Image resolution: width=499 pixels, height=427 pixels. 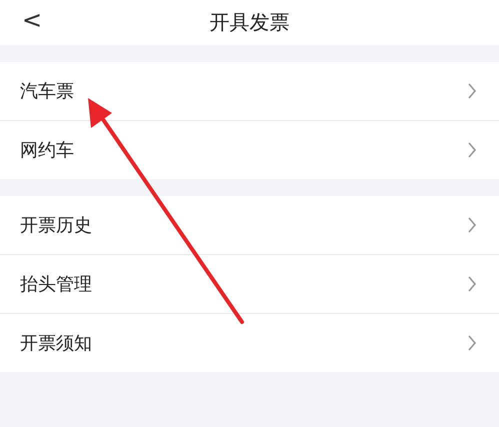 What do you see at coordinates (56, 225) in the screenshot?
I see `menu-item-label: 开票历史` at bounding box center [56, 225].